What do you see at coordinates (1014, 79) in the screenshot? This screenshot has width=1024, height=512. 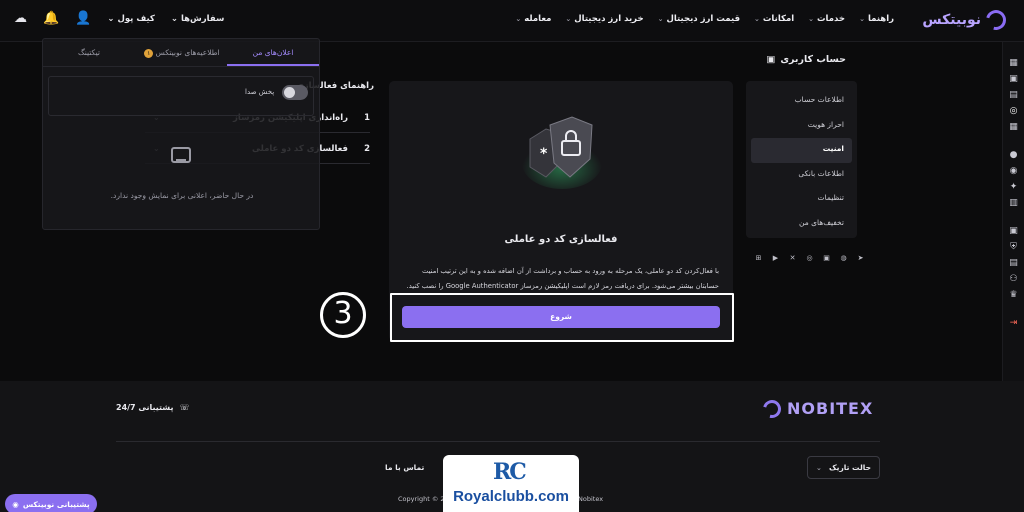 I see `wallet-icon: ▣` at bounding box center [1014, 79].